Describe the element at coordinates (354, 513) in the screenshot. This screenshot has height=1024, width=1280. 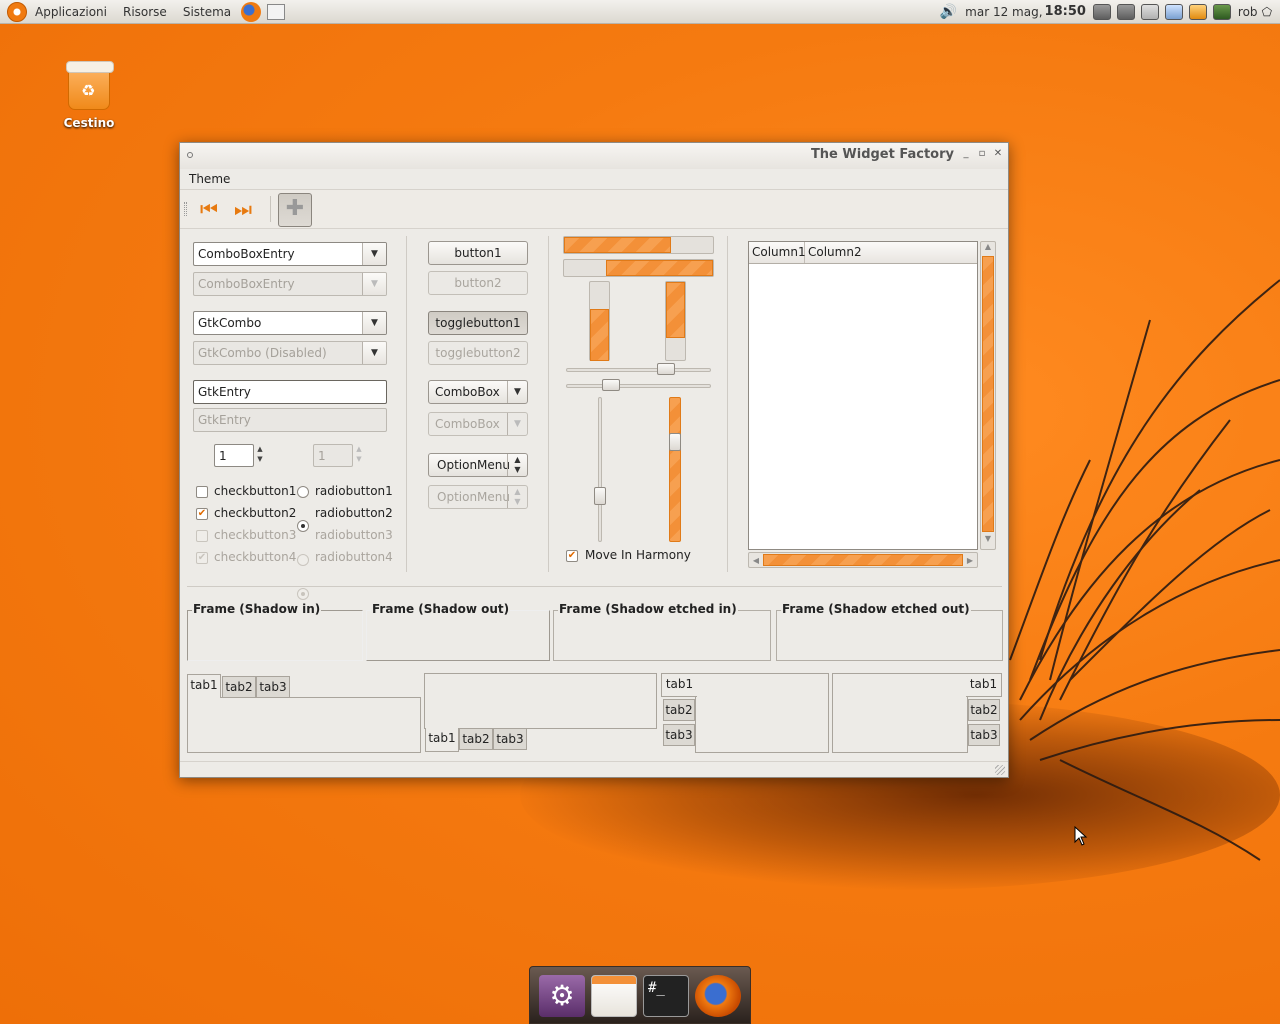
I see `radiobutton2-label: radiobutton2` at that location.